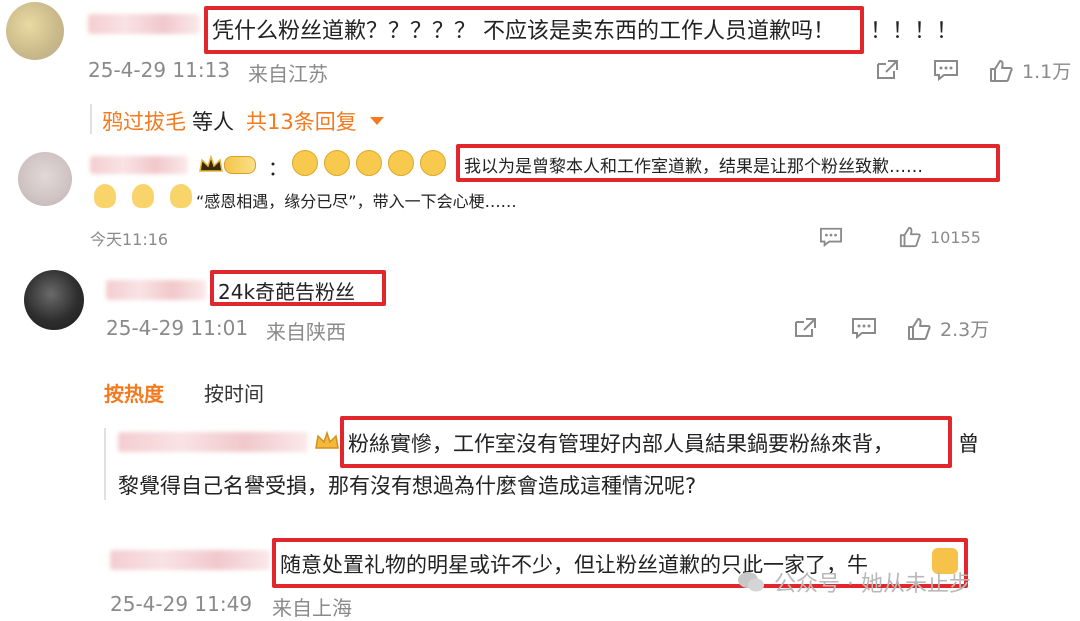 This screenshot has height=621, width=1080. What do you see at coordinates (914, 31) in the screenshot?
I see `comment-text-tail: ！！！！` at bounding box center [914, 31].